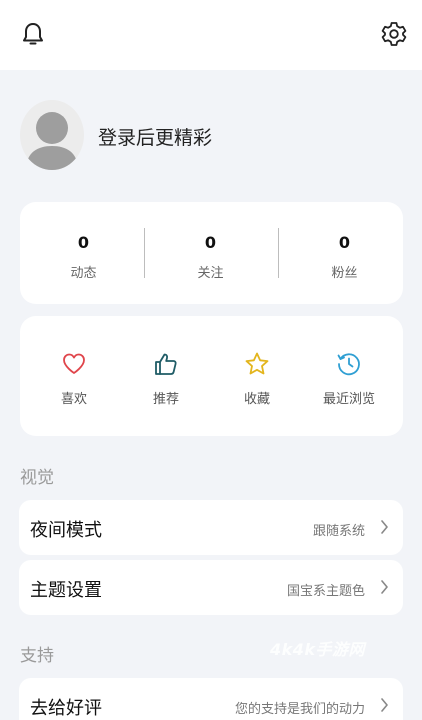 The height and width of the screenshot is (720, 422). What do you see at coordinates (73, 399) in the screenshot?
I see `quick-action-label: 喜欢` at bounding box center [73, 399].